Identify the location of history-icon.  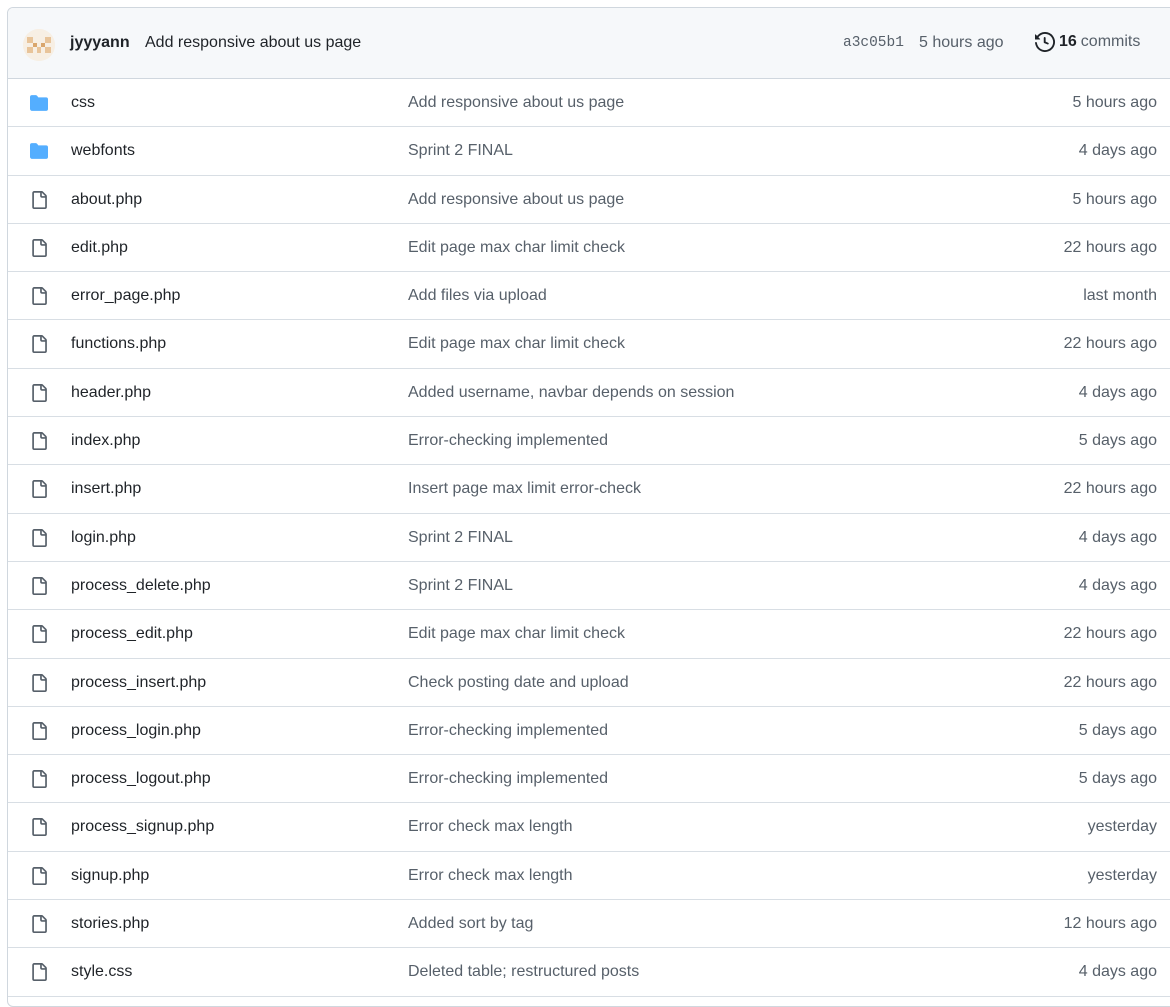
(1045, 42).